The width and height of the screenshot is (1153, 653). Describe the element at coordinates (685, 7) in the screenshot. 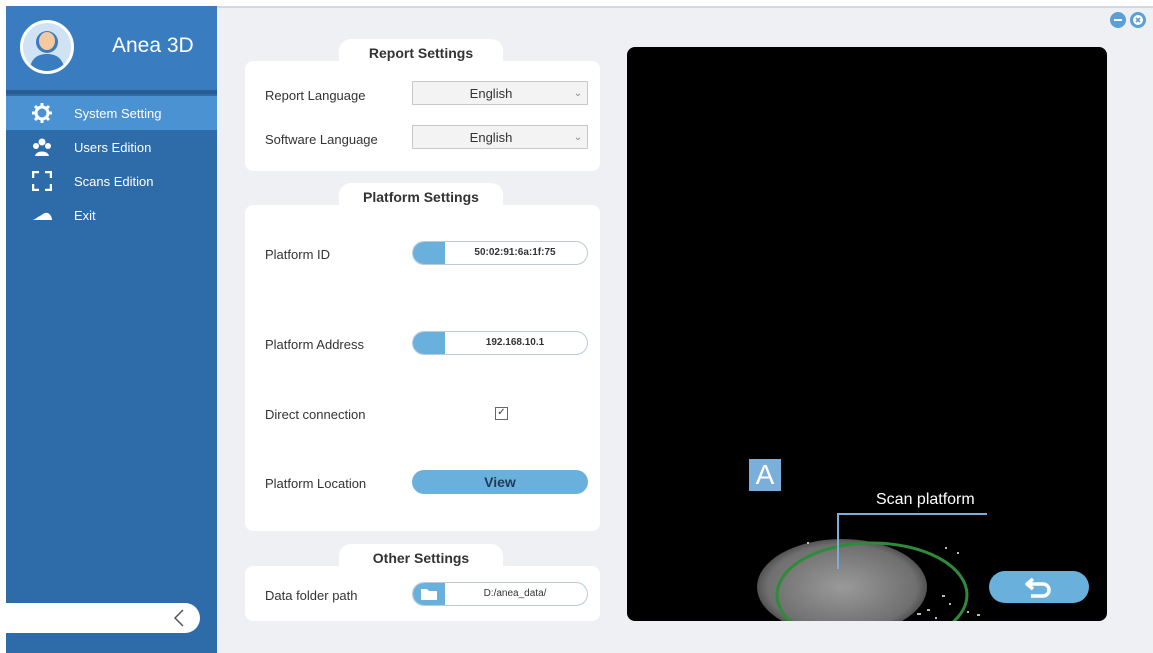

I see `top-divider` at that location.